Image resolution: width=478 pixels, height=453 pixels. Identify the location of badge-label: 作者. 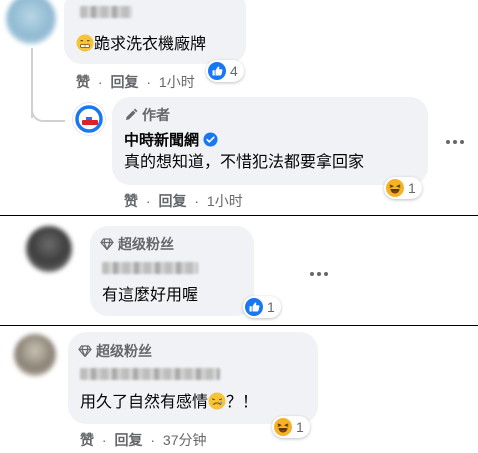
(156, 115).